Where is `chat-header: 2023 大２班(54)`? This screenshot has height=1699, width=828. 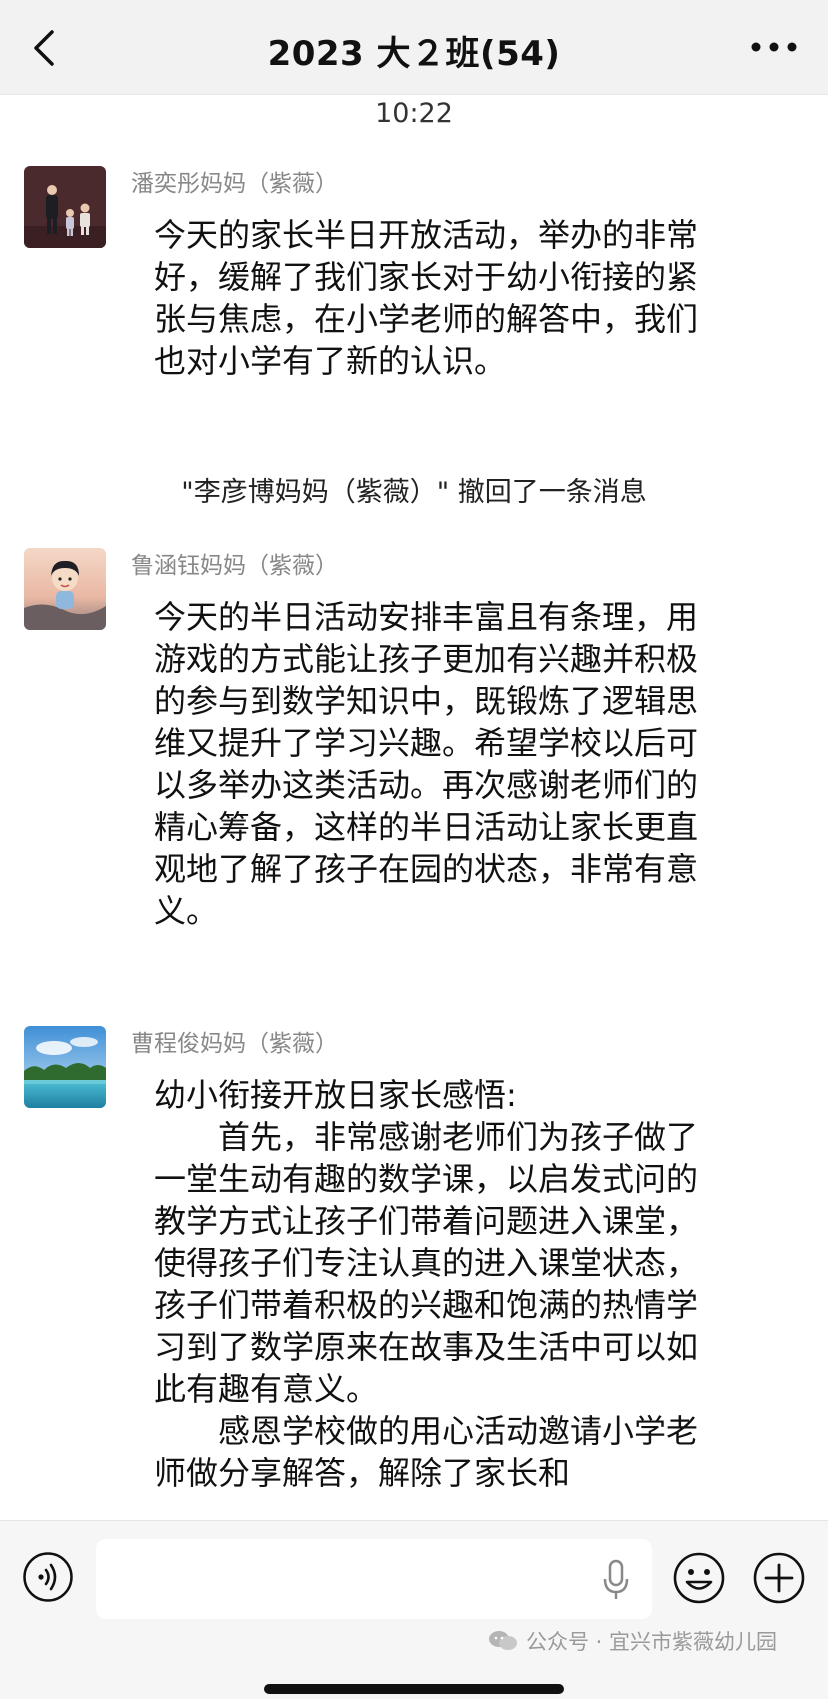 chat-header: 2023 大２班(54) is located at coordinates (414, 47).